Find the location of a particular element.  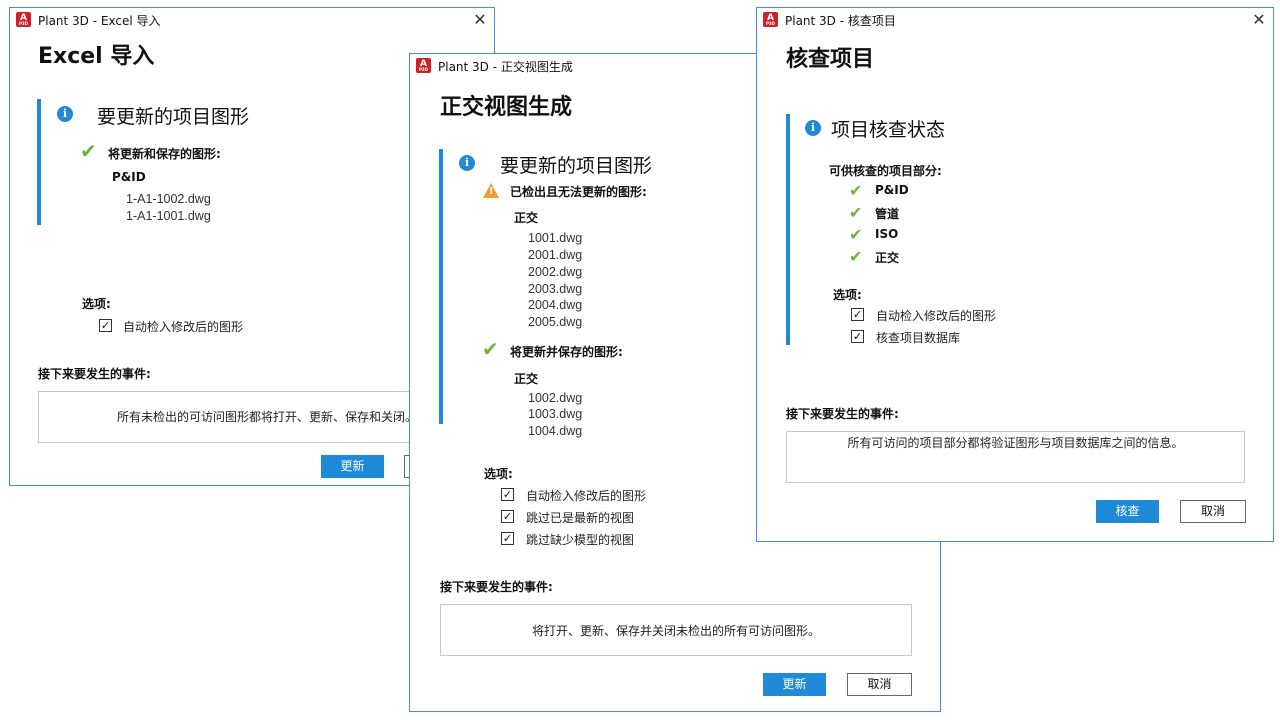

file-item: 2005.dwg is located at coordinates (555, 322).